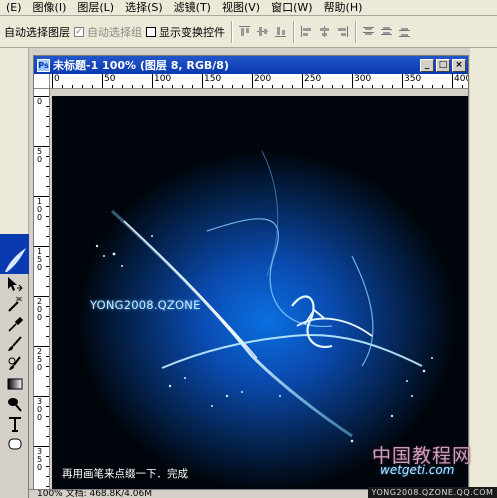  I want to click on menu-select: 选择(S), so click(143, 8).